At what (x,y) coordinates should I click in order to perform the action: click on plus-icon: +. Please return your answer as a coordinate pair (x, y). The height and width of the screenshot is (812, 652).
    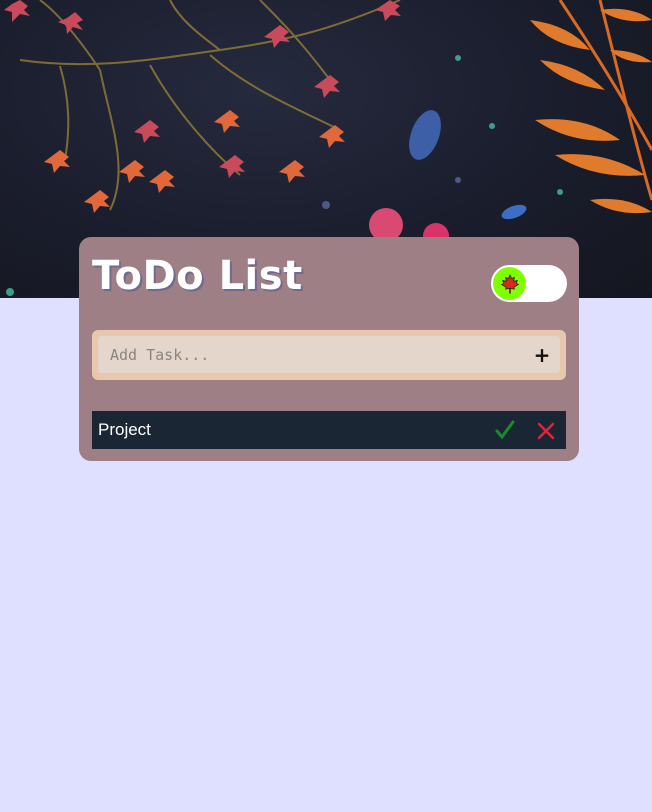
    Looking at the image, I should click on (542, 354).